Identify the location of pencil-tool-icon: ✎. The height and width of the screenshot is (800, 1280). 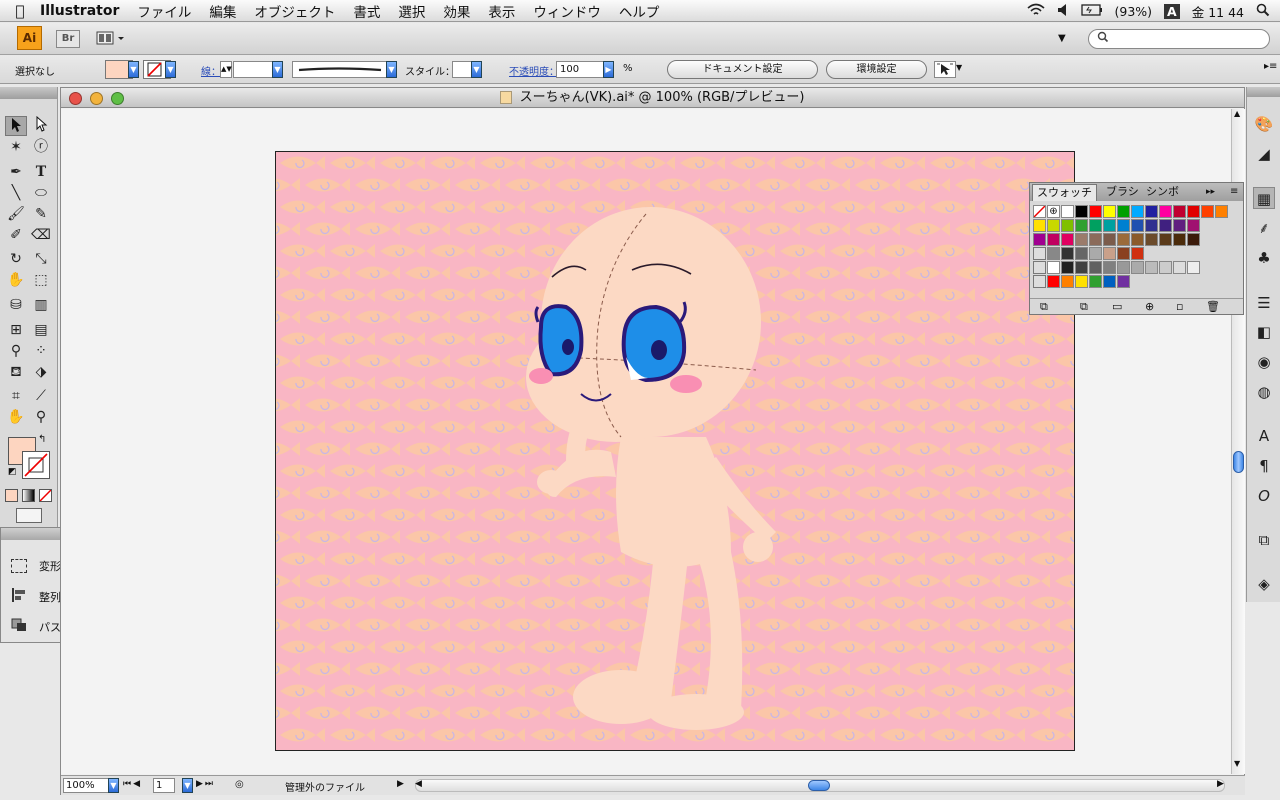
(41, 214).